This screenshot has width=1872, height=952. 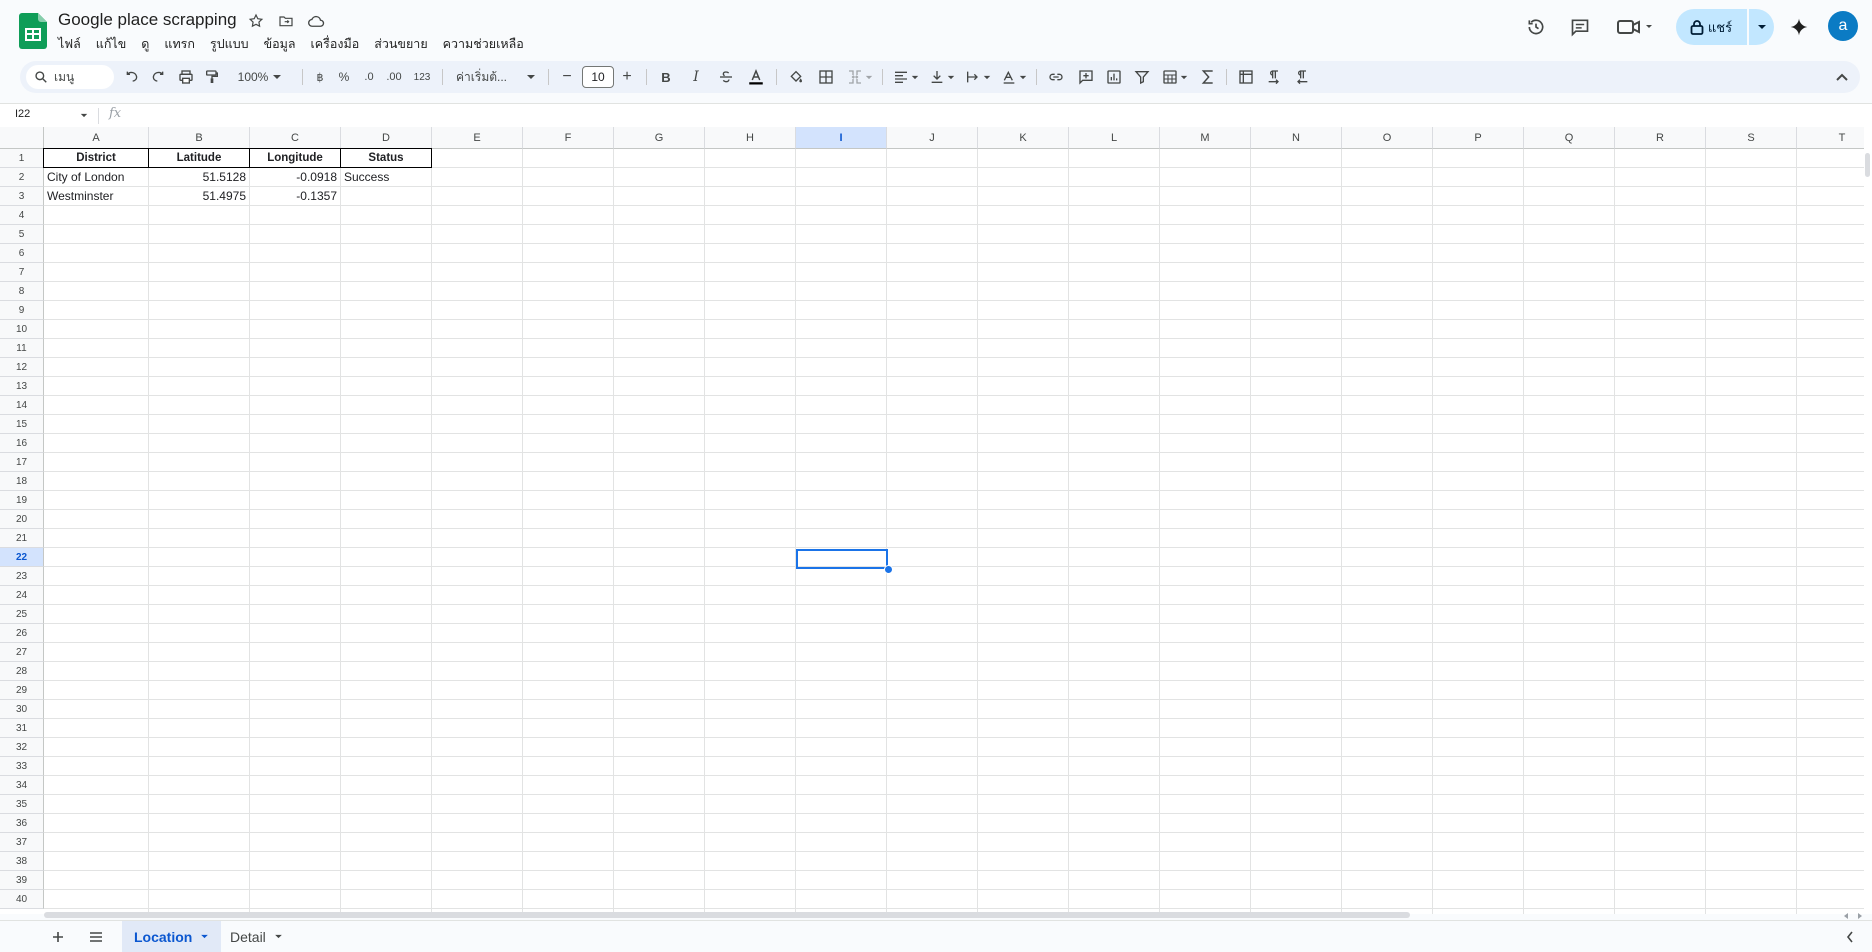 What do you see at coordinates (1850, 936) in the screenshot?
I see `collapse-sidebar-icon` at bounding box center [1850, 936].